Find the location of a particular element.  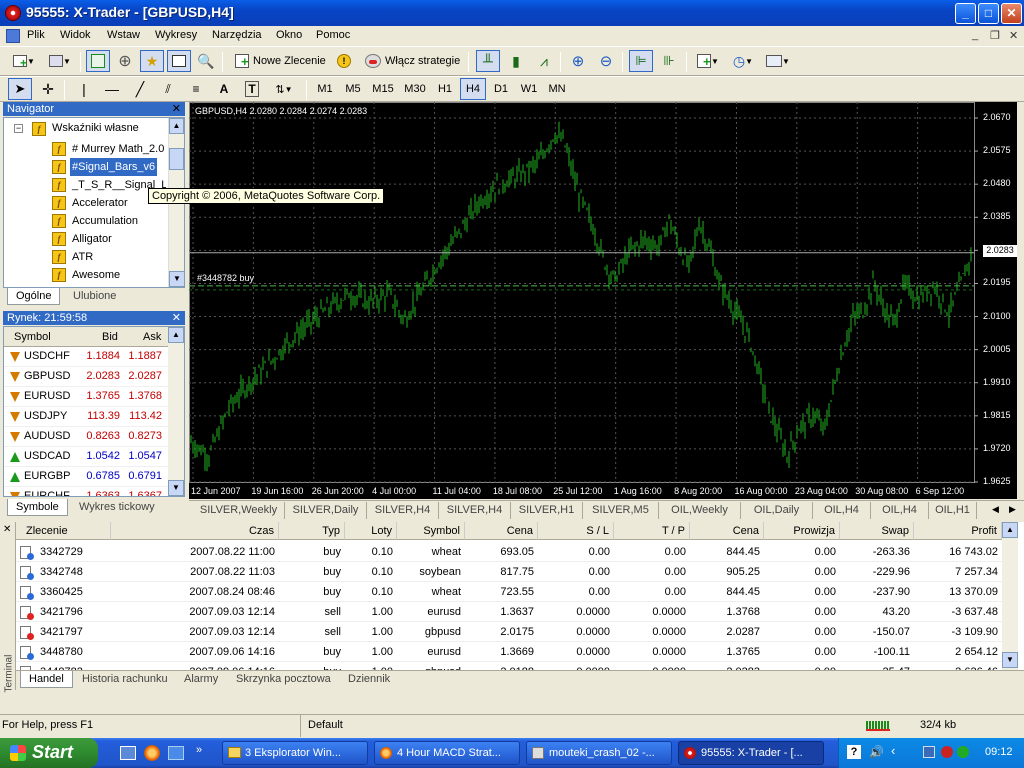

col-symbol: Symbol is located at coordinates (32, 337).